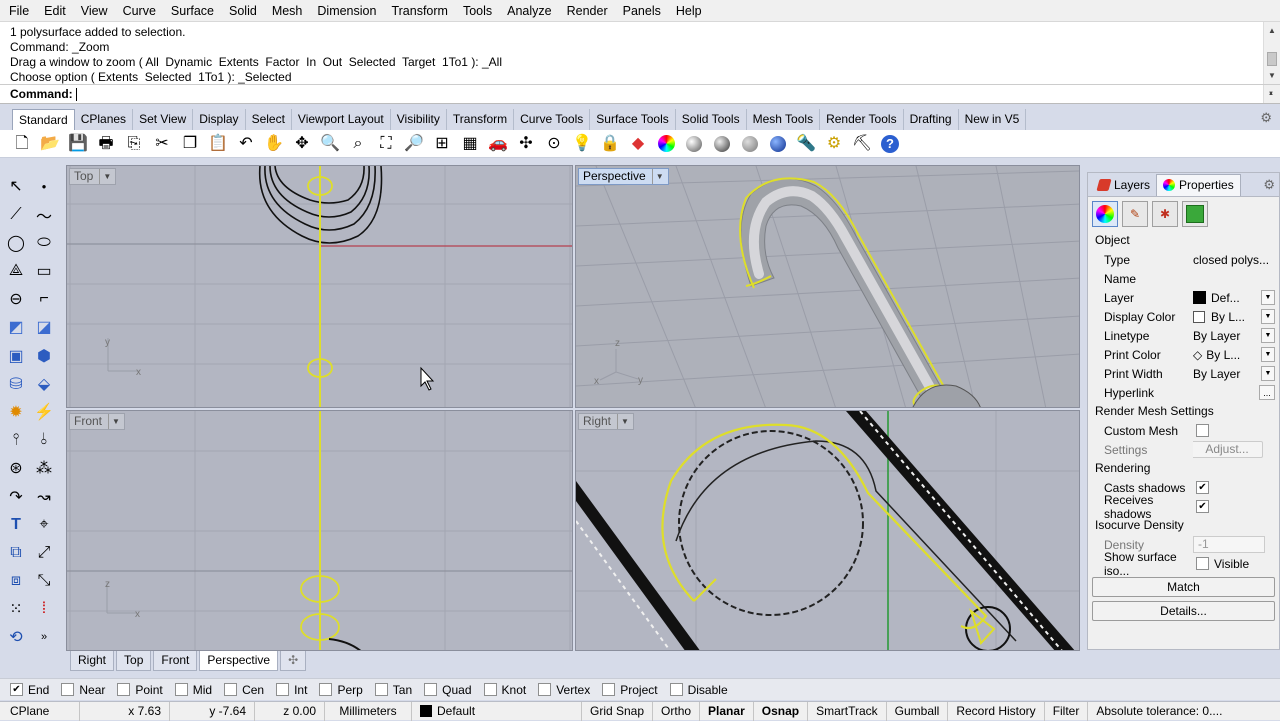 This screenshot has width=1280, height=721. What do you see at coordinates (806, 144) in the screenshot?
I see `lamp-icon: 🔦` at bounding box center [806, 144].